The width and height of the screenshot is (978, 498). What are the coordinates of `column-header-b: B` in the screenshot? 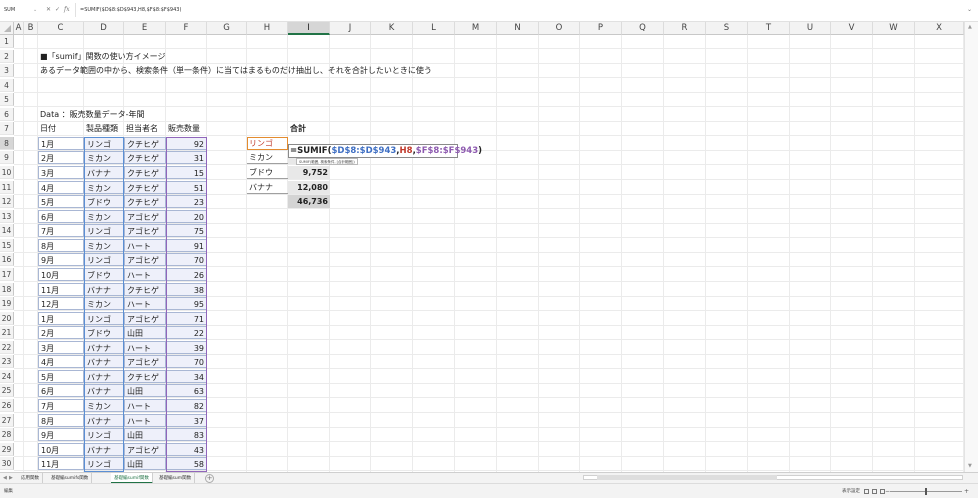 It's located at (31, 28).